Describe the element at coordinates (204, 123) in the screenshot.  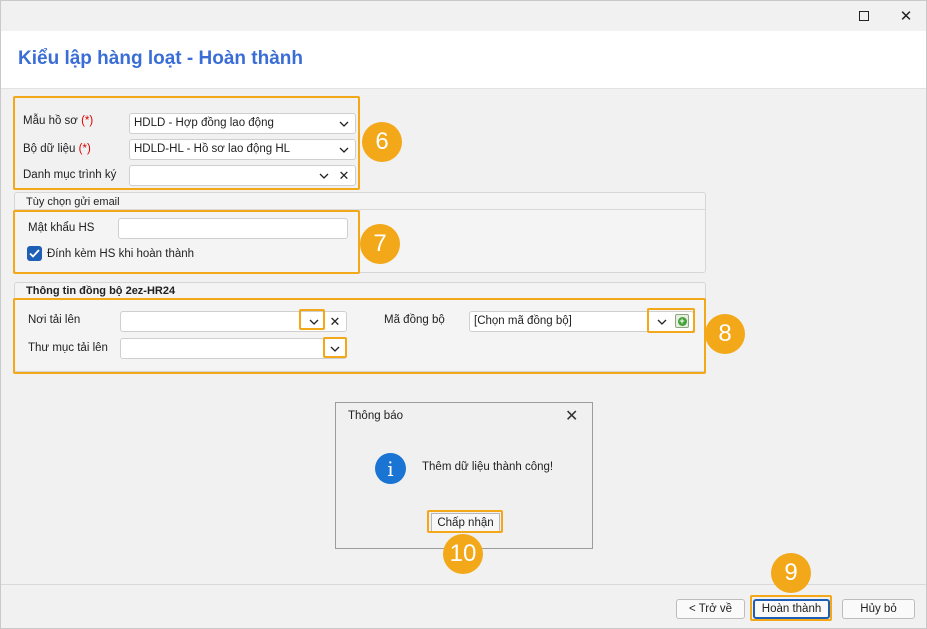
I see `template-select-value: HDLD - Hợp đồng lao động` at that location.